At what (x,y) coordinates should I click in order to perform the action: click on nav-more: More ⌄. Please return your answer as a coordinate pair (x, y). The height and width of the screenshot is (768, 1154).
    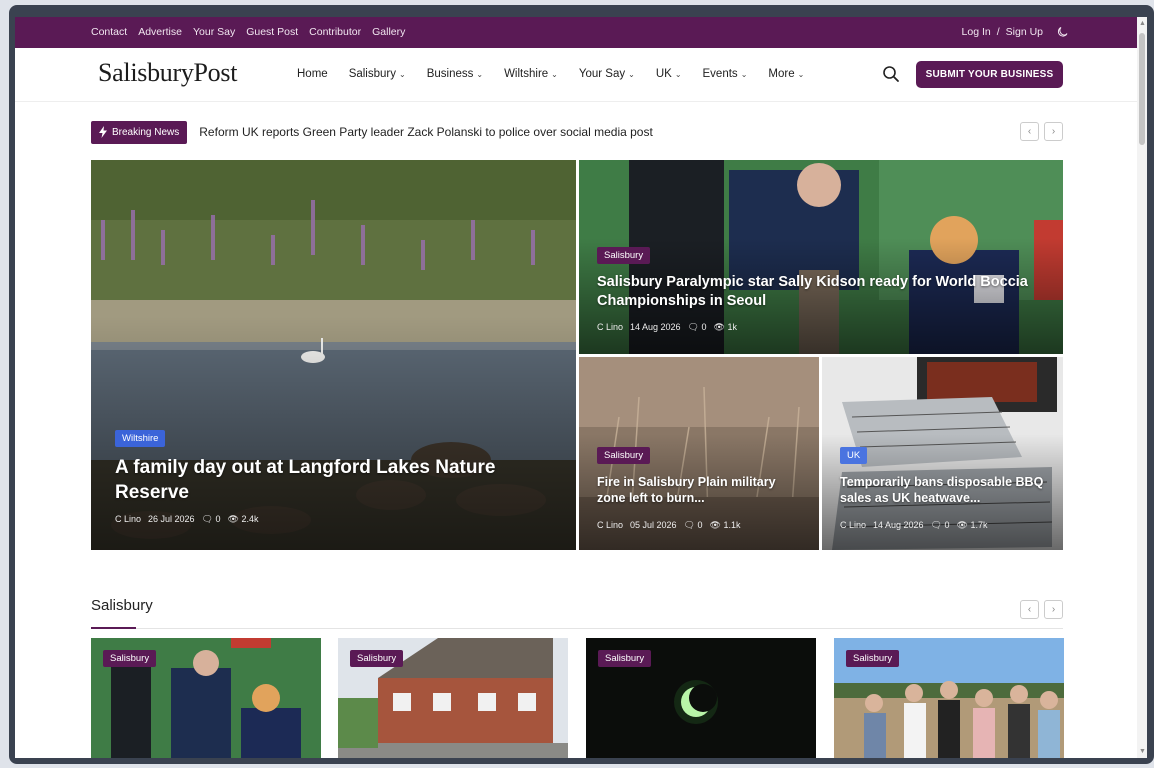
    Looking at the image, I should click on (786, 74).